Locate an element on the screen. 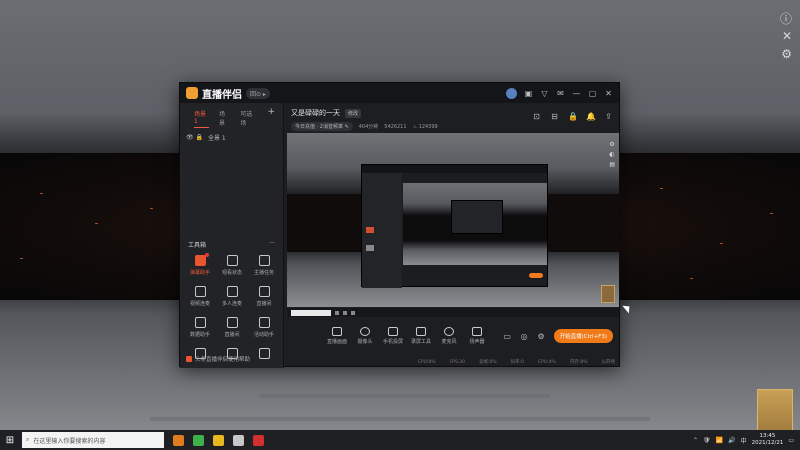  toolbox-item is located at coordinates (264, 355).